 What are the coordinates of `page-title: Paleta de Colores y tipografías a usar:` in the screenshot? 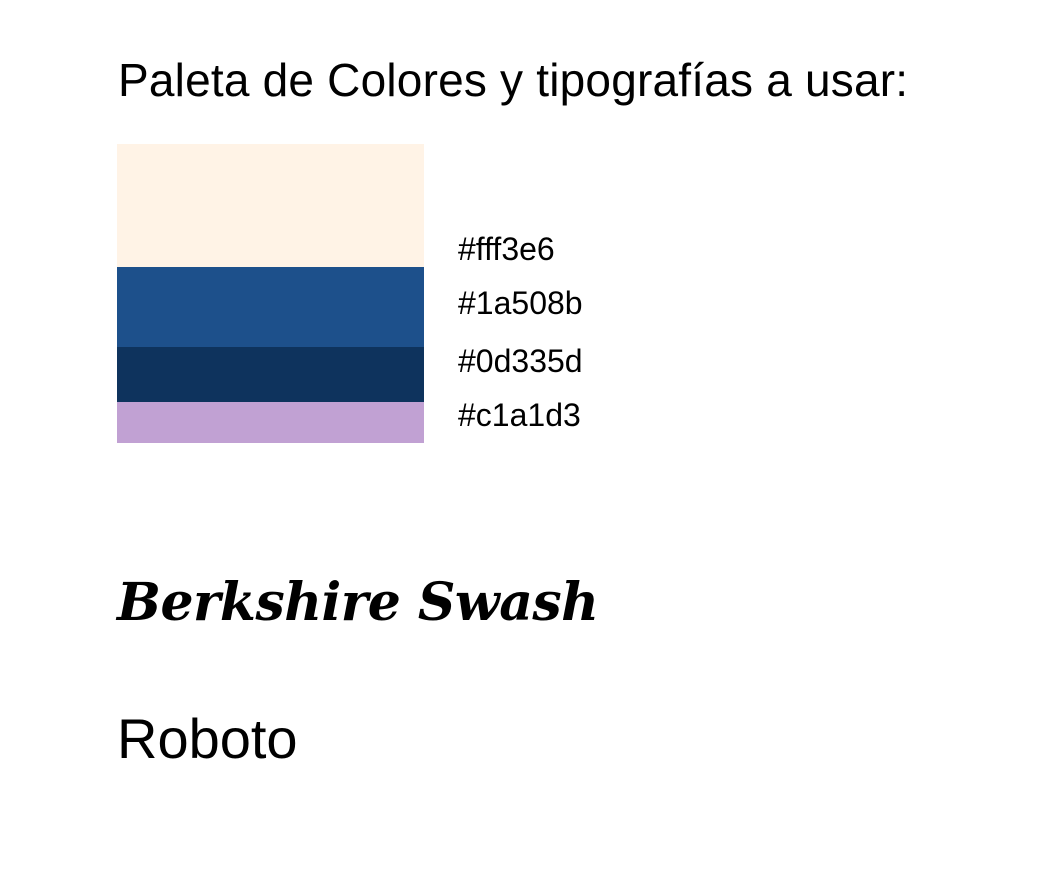 It's located at (513, 80).